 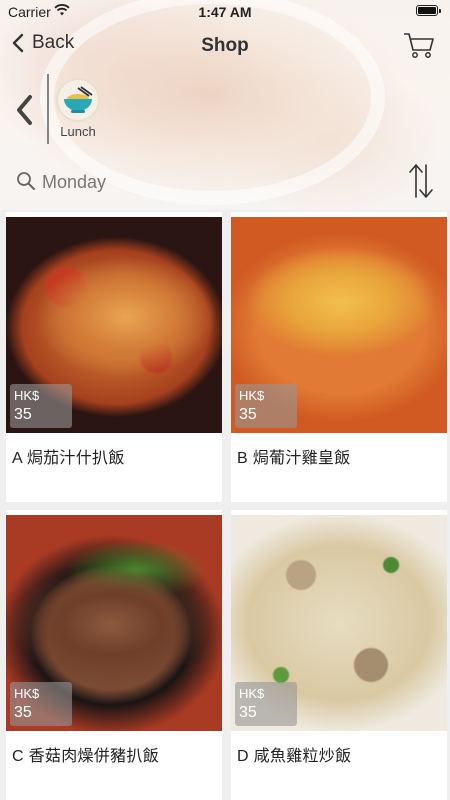 What do you see at coordinates (294, 458) in the screenshot?
I see `product-name: B 焗葡汁雞皇飯` at bounding box center [294, 458].